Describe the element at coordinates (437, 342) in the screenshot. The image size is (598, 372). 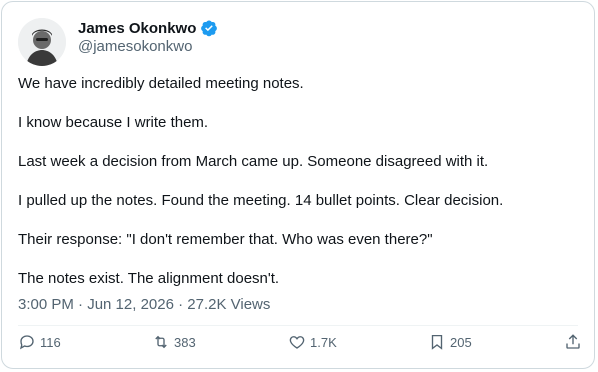
I see `bookmark-icon` at that location.